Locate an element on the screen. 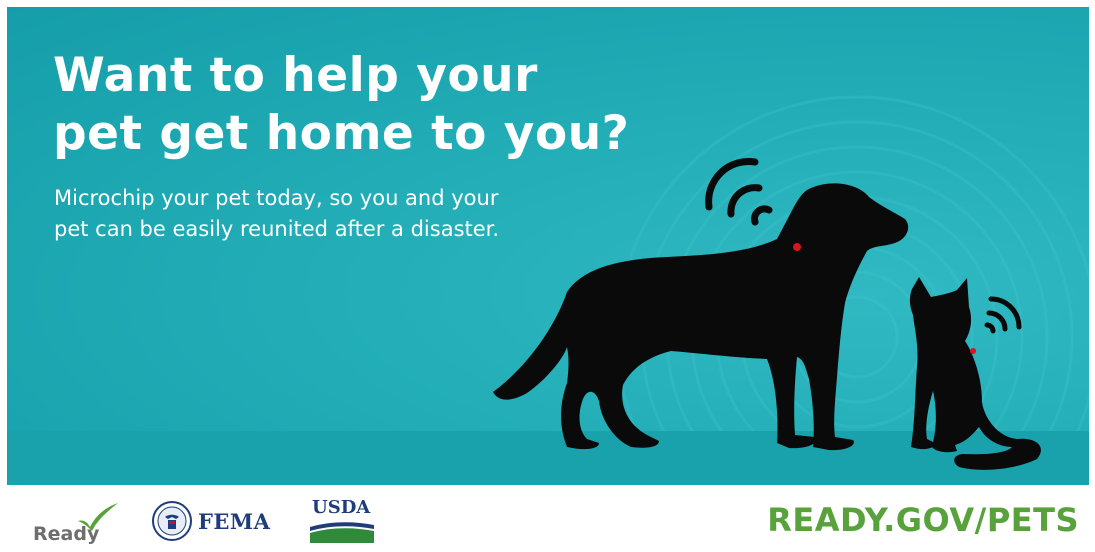  usda-fields-icon is located at coordinates (342, 532).